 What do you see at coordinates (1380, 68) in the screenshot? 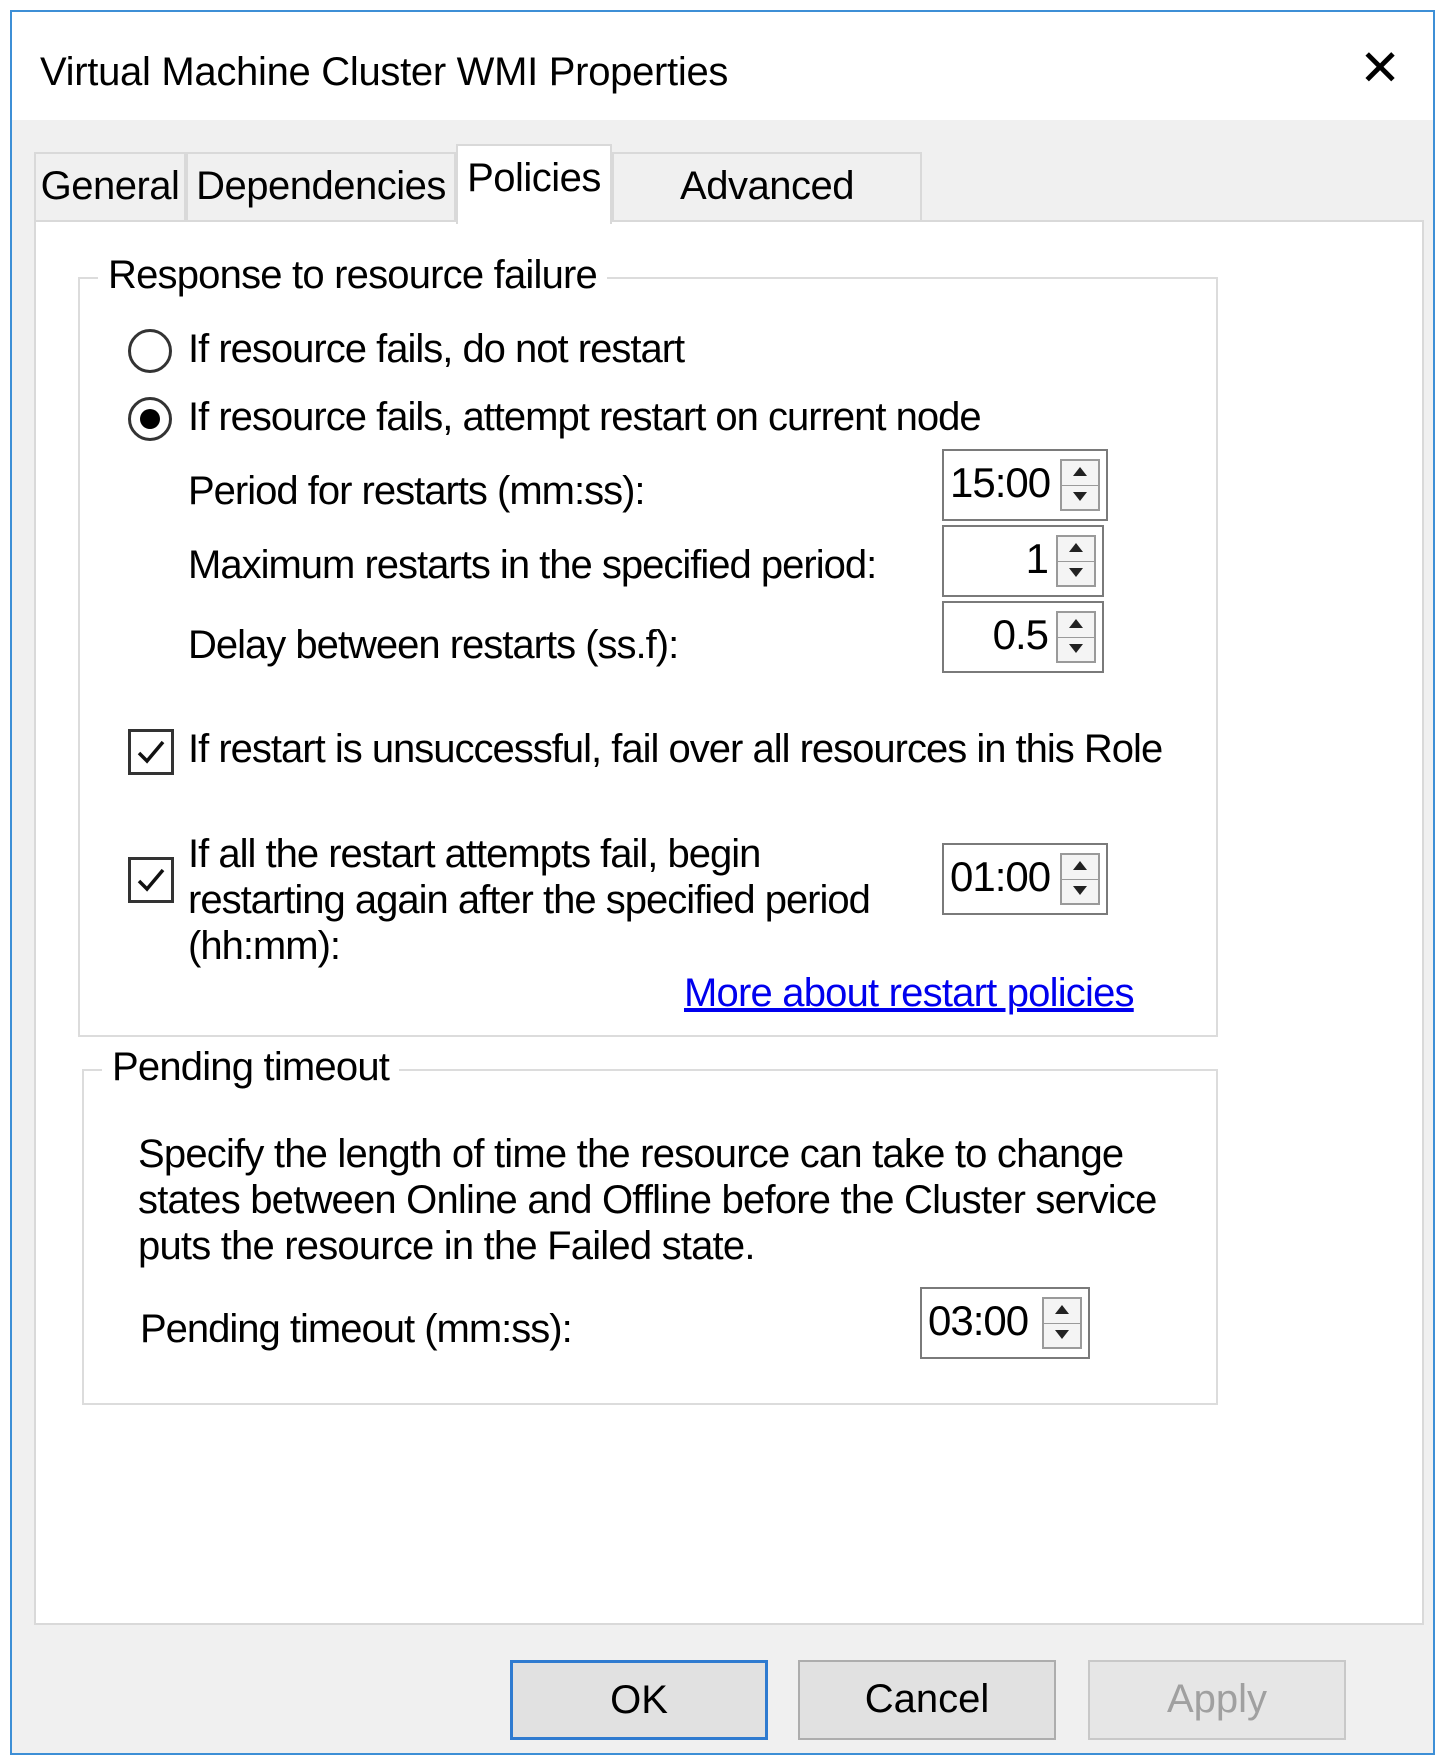
I see `close-icon: ✕` at bounding box center [1380, 68].